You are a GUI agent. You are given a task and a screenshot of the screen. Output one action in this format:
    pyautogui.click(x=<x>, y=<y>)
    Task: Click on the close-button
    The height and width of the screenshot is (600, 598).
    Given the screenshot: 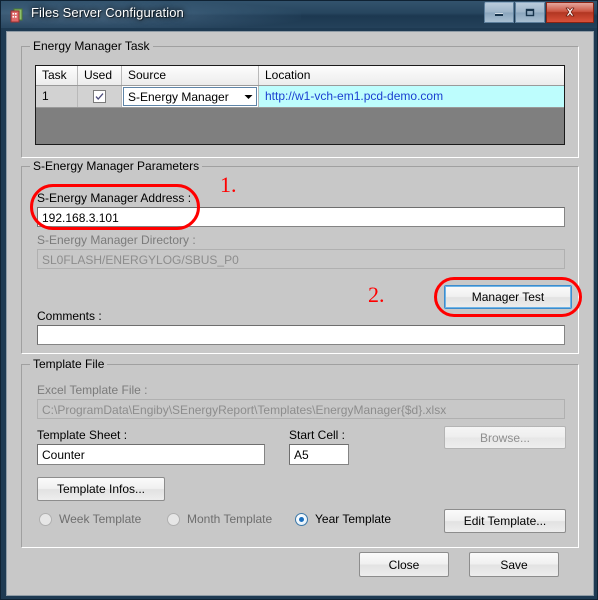 What is the action you would take?
    pyautogui.click(x=570, y=12)
    